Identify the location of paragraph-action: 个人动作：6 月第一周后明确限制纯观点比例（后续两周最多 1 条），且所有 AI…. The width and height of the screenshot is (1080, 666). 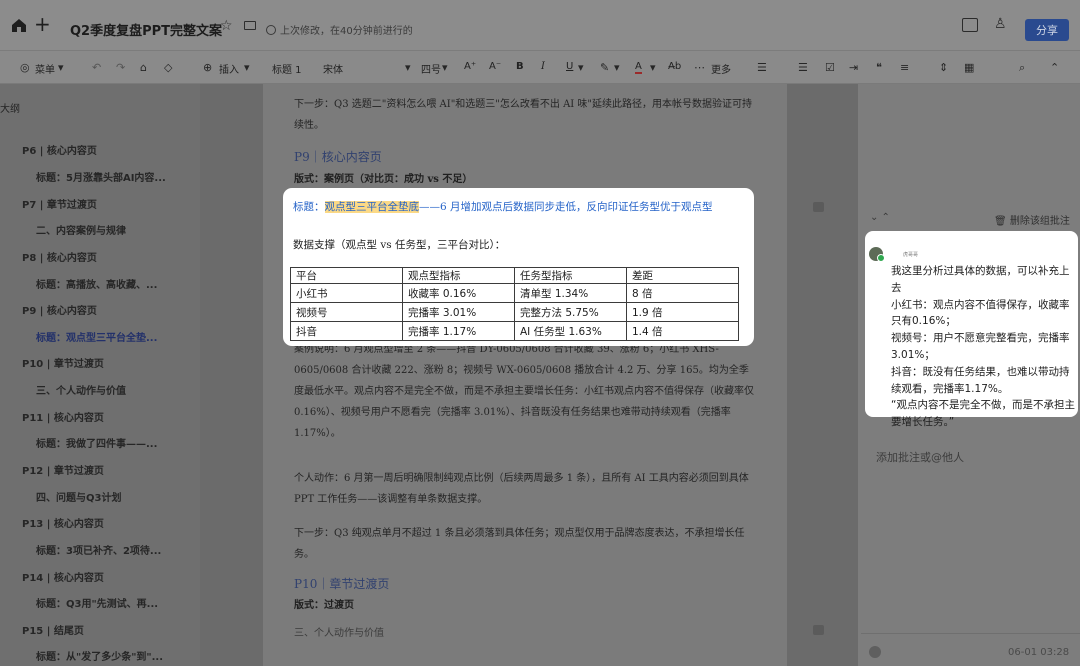
(524, 489).